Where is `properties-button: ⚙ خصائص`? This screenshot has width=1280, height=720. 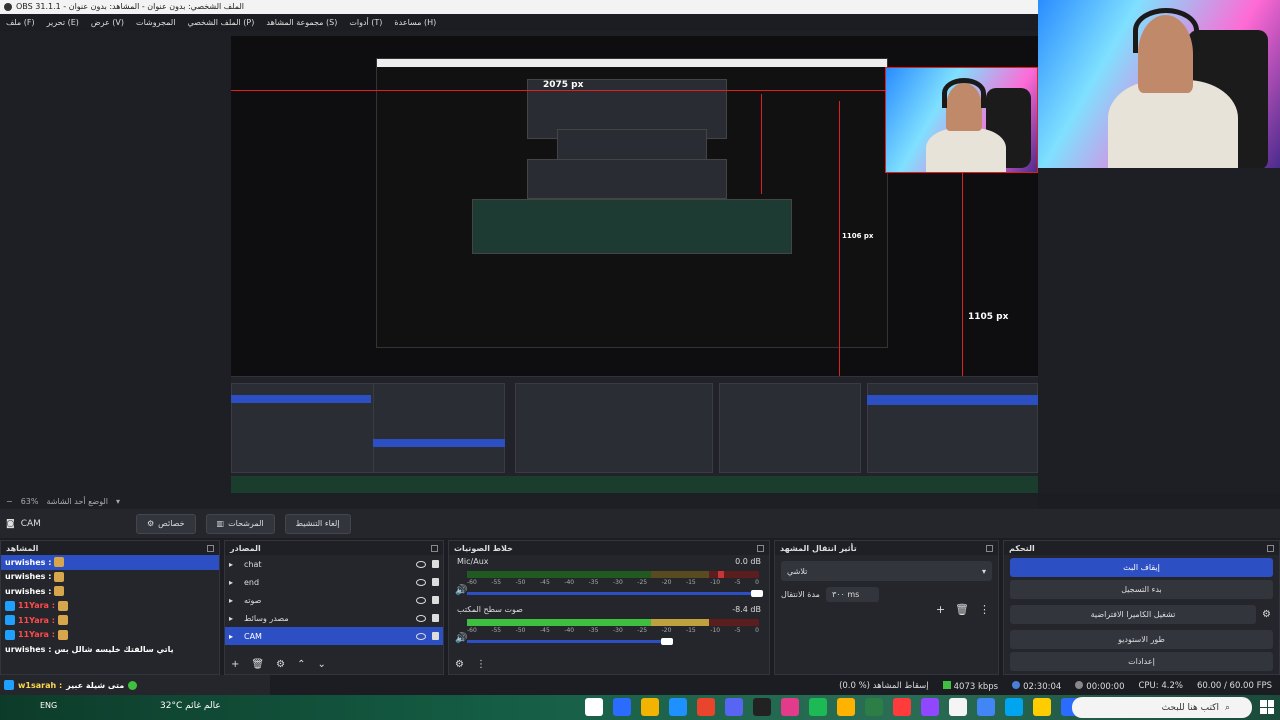
properties-button: ⚙ خصائص is located at coordinates (166, 523).